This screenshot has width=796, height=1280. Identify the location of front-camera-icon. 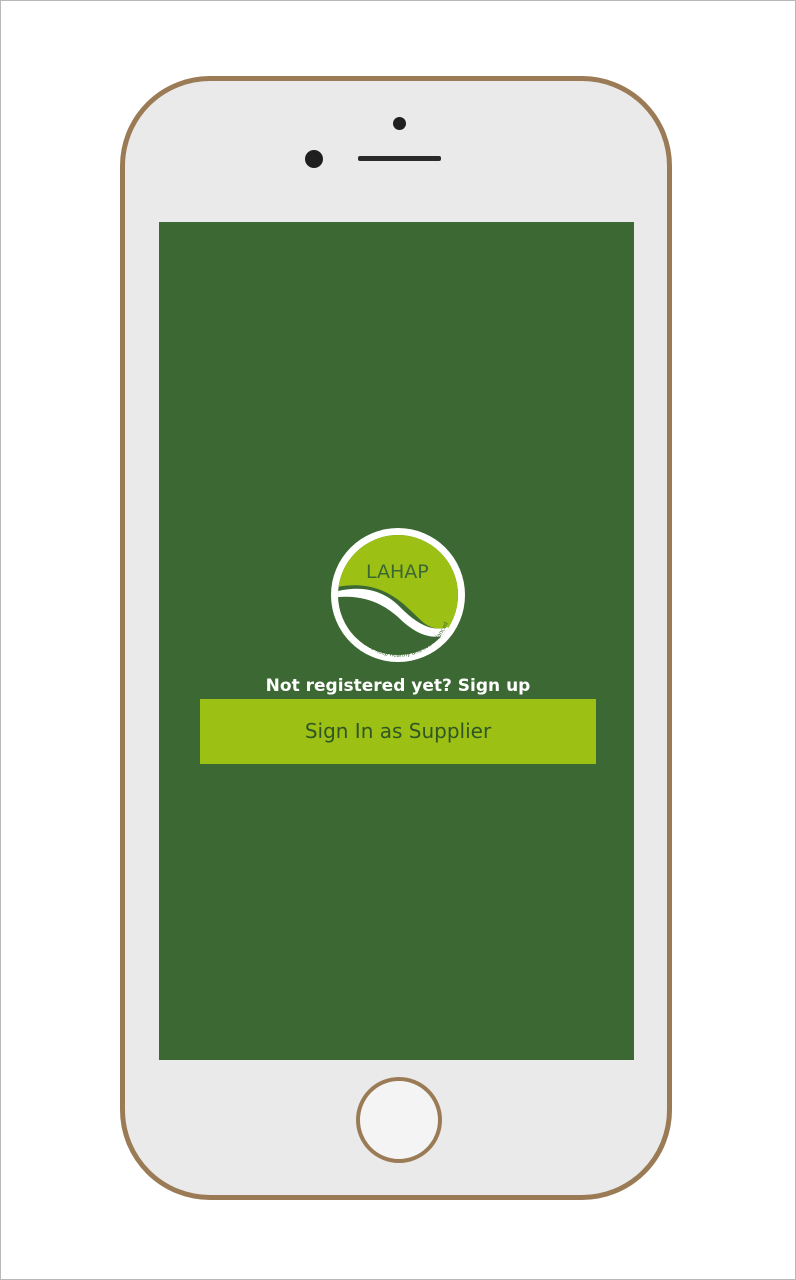
(314, 159).